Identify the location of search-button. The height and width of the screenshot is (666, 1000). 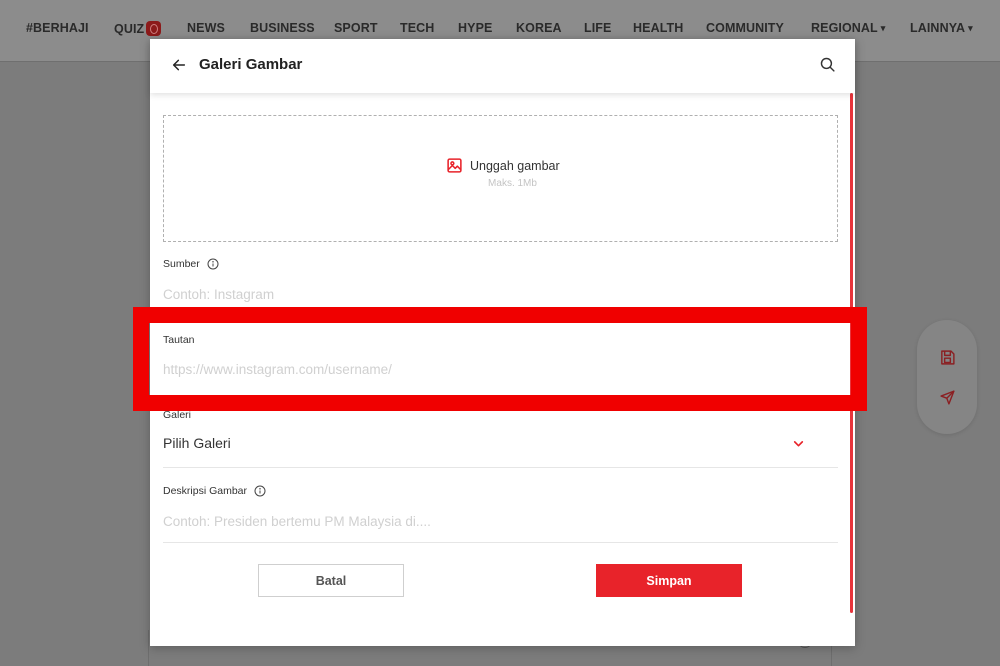
(827, 64).